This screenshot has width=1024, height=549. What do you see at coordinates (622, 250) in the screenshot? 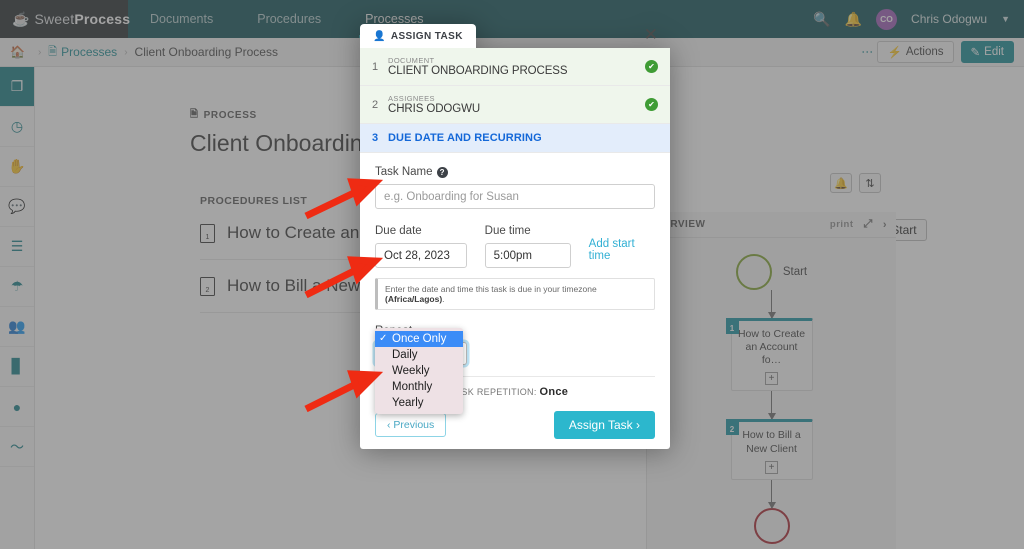
I see `add-start-time-link: Add start time` at bounding box center [622, 250].